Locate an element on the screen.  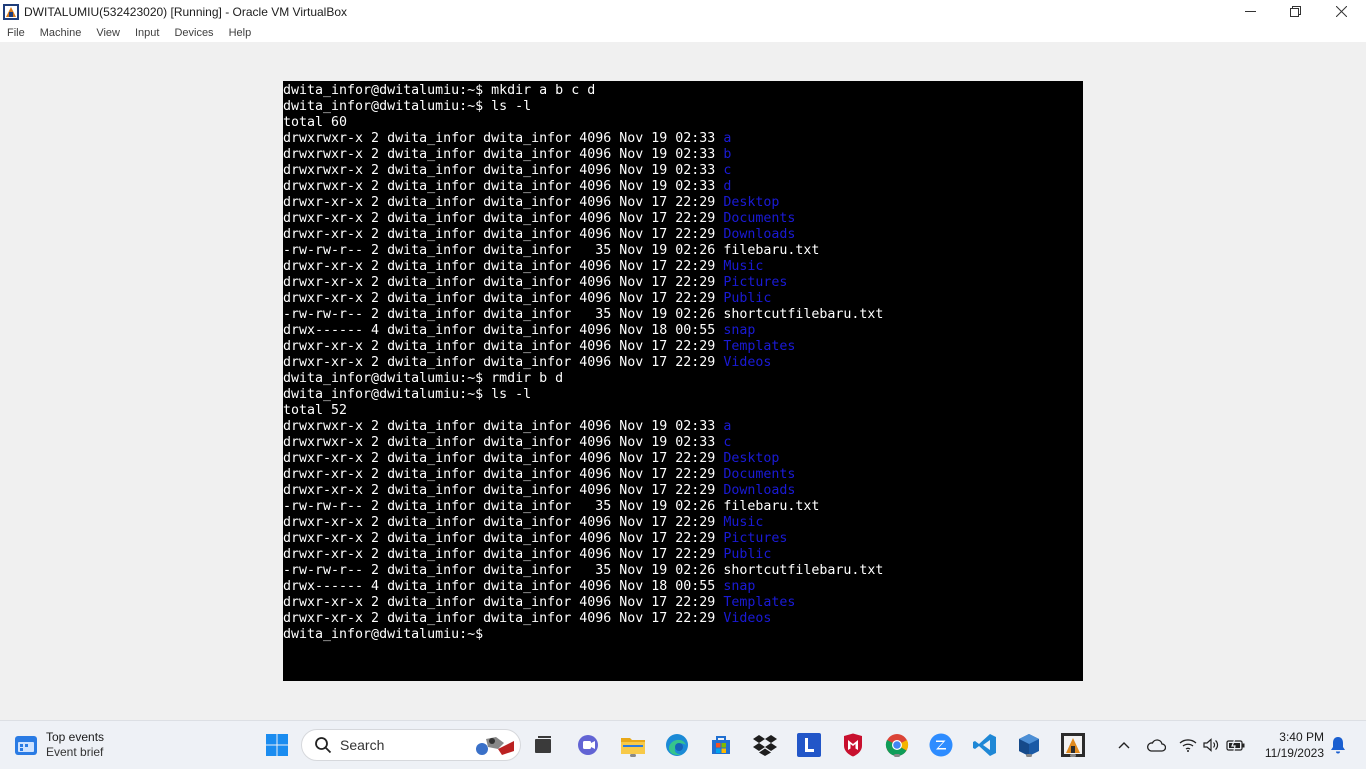
directory-name: Desktop is located at coordinates (751, 458).